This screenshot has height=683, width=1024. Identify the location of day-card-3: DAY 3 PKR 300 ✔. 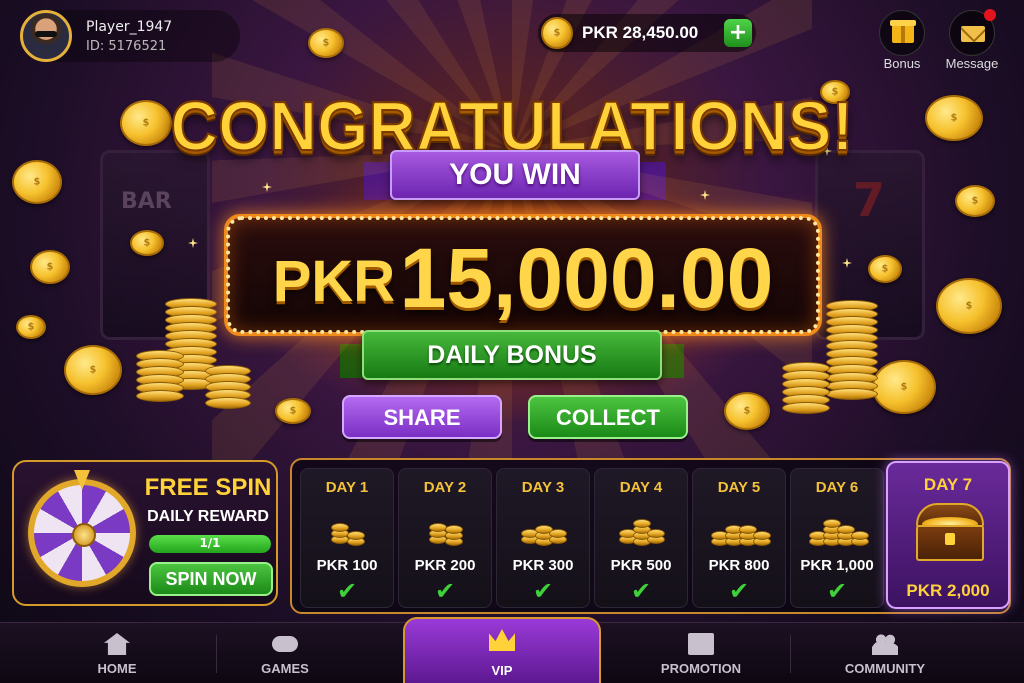
(543, 538).